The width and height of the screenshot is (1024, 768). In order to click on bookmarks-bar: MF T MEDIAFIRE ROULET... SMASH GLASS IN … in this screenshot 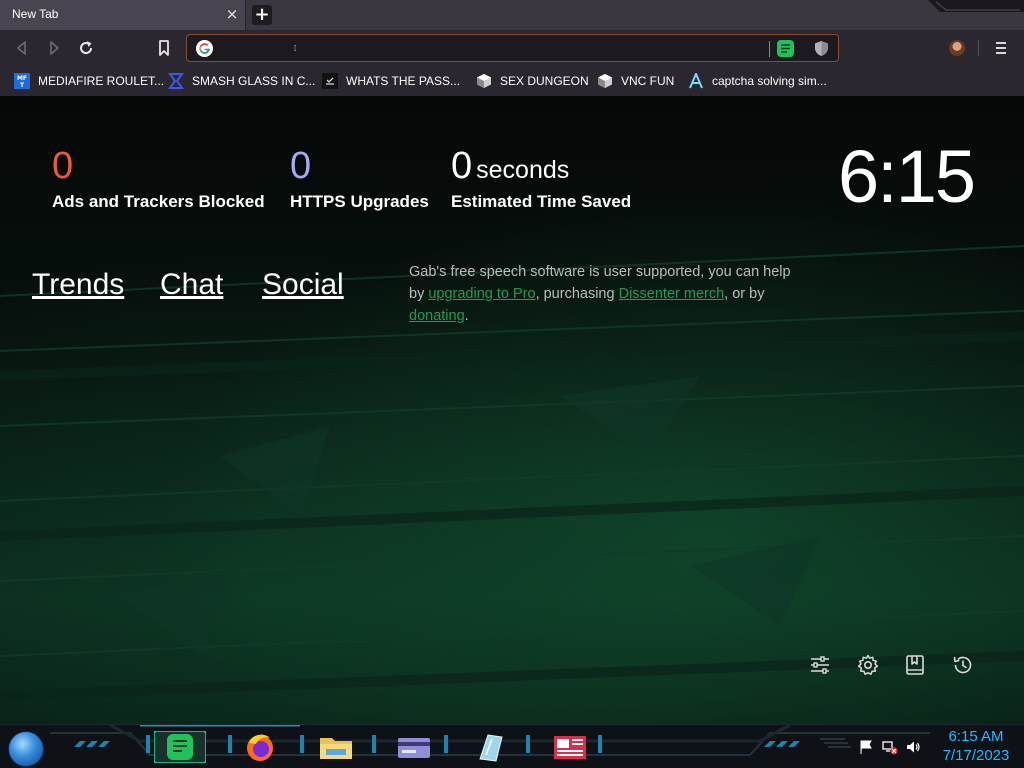, I will do `click(512, 81)`.